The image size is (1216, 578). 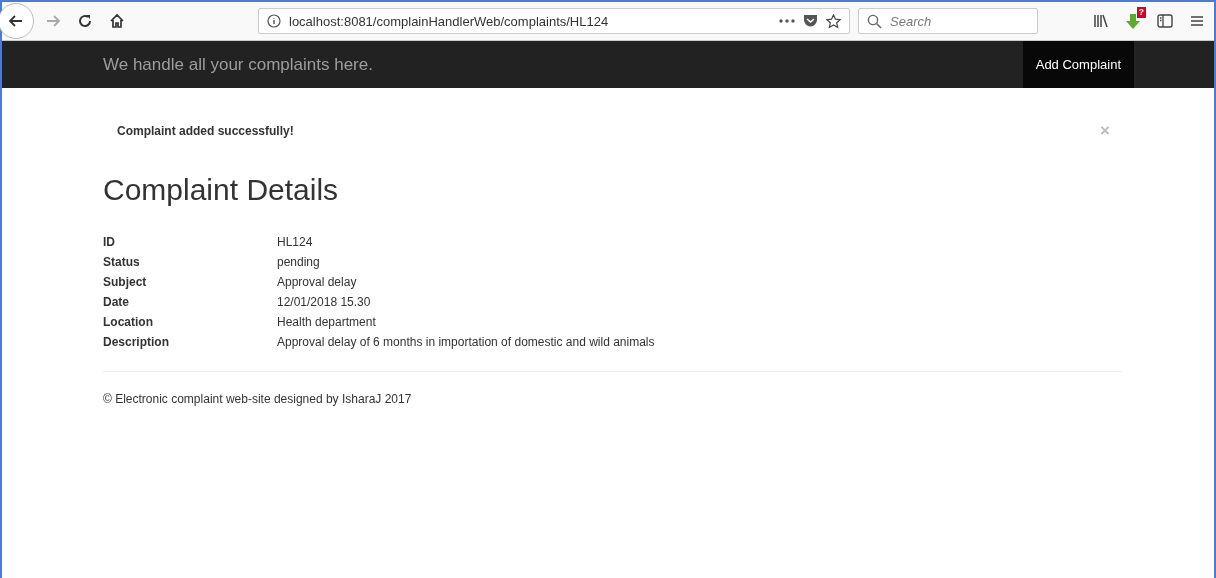 What do you see at coordinates (317, 282) in the screenshot?
I see `detail-value: Approval delay` at bounding box center [317, 282].